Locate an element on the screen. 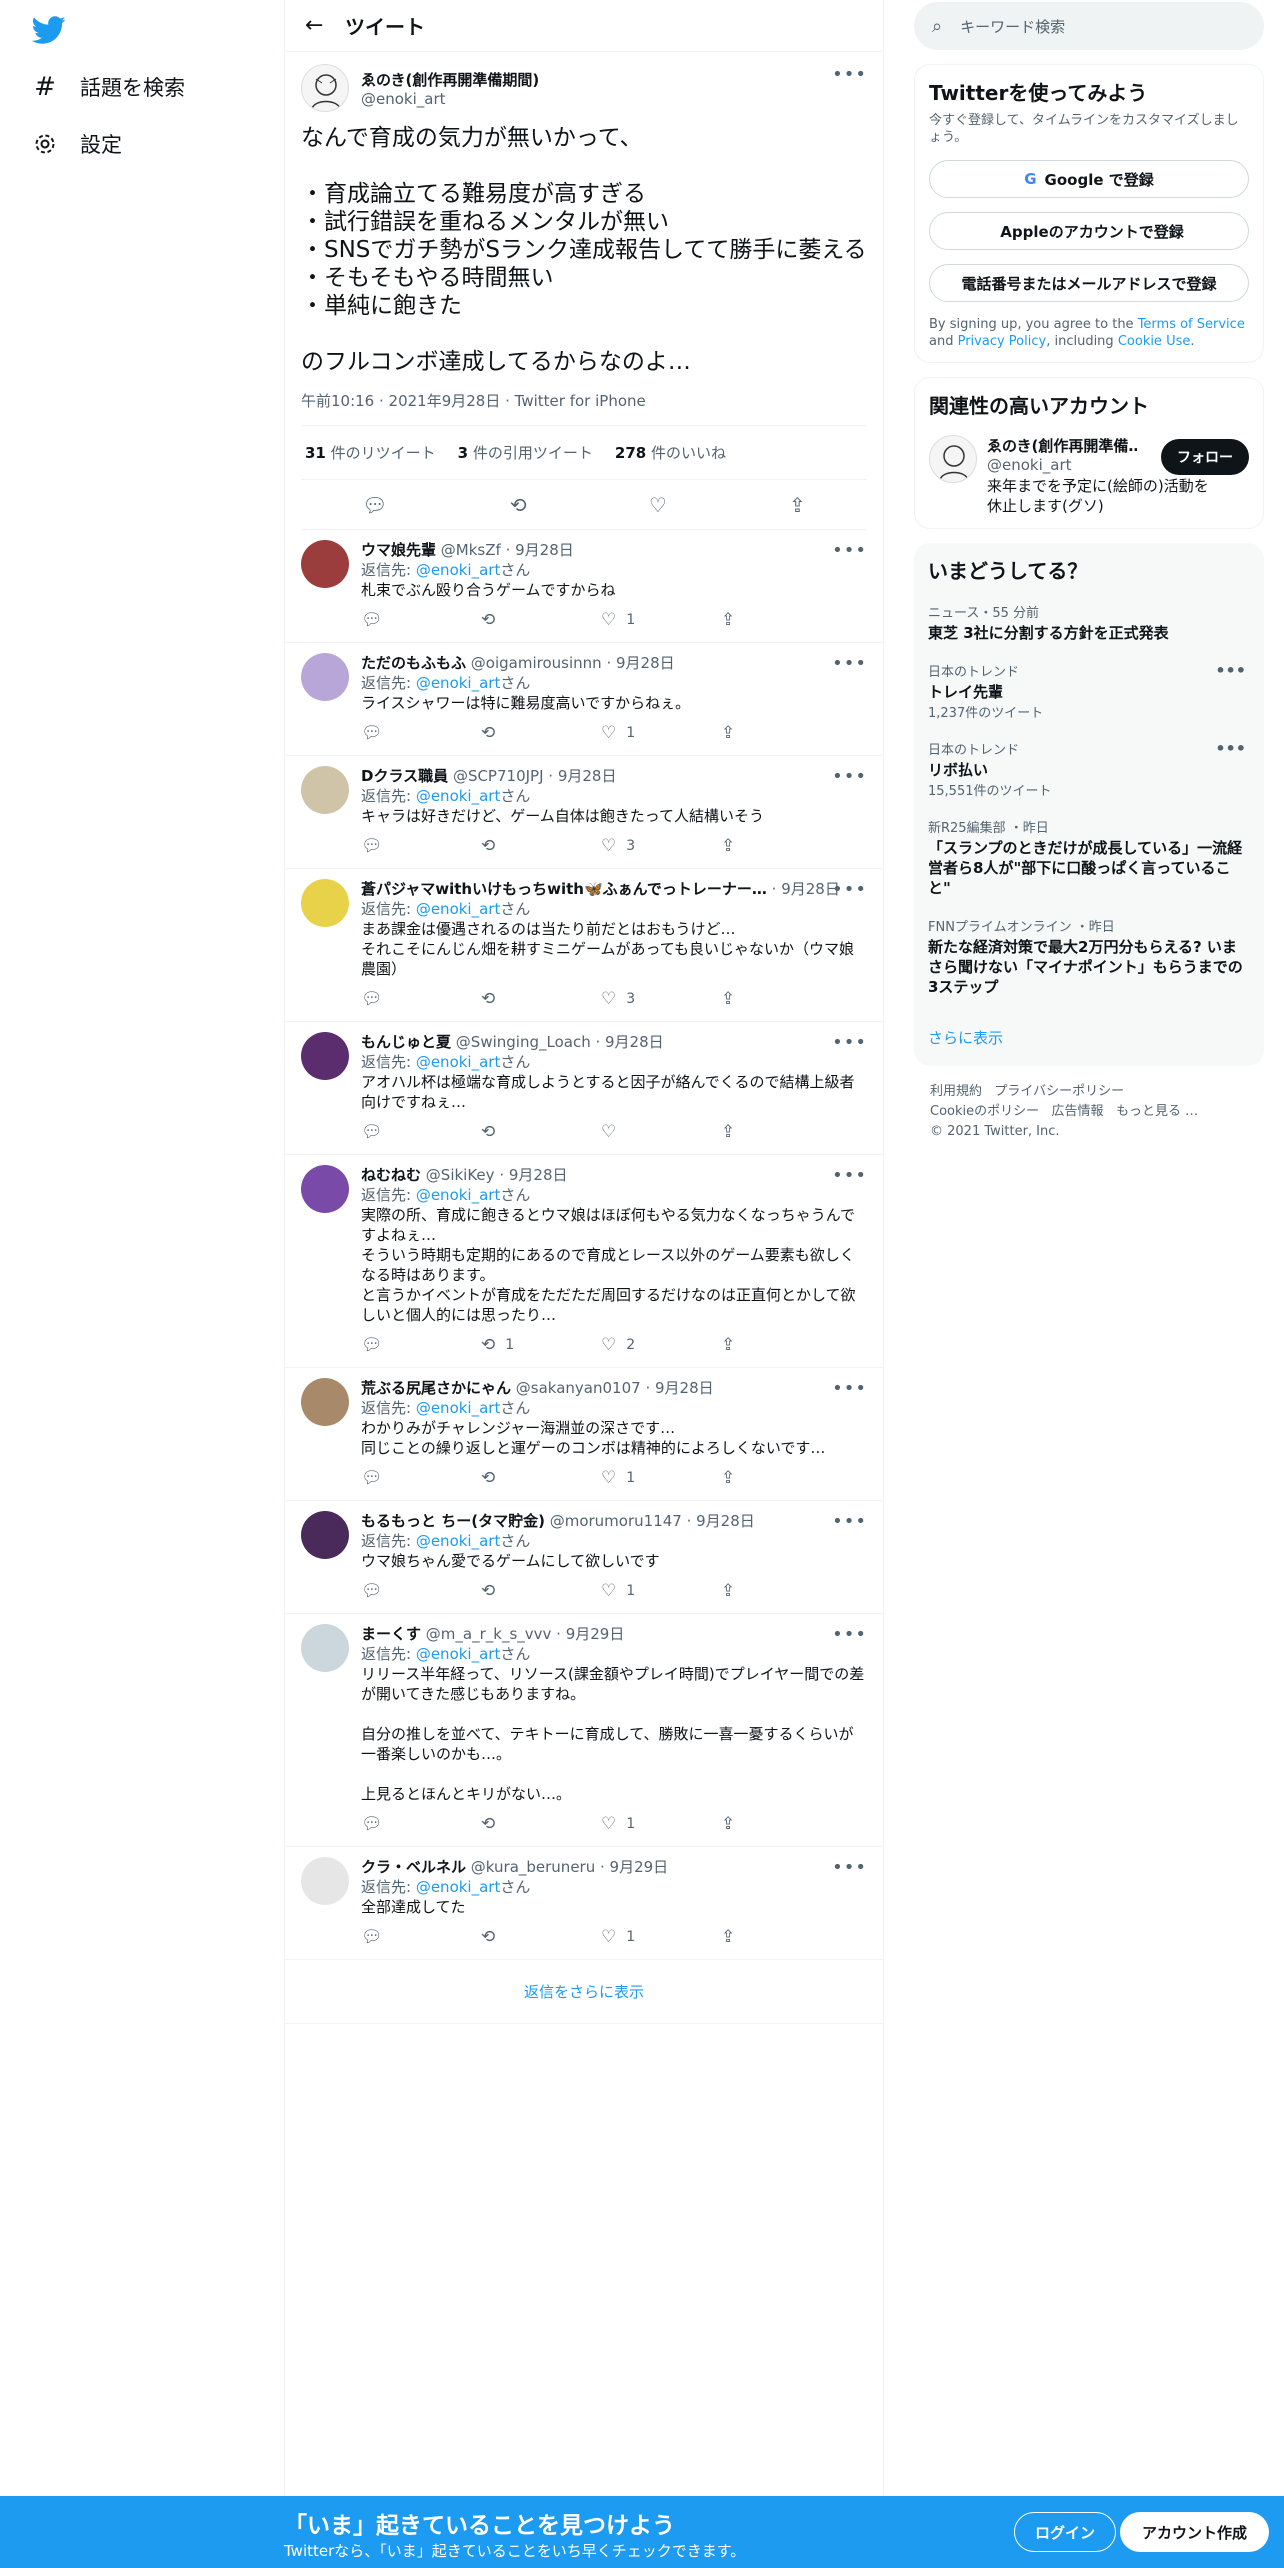 Image resolution: width=1284 pixels, height=2568 pixels. like-icon: ♡ is located at coordinates (636, 1132).